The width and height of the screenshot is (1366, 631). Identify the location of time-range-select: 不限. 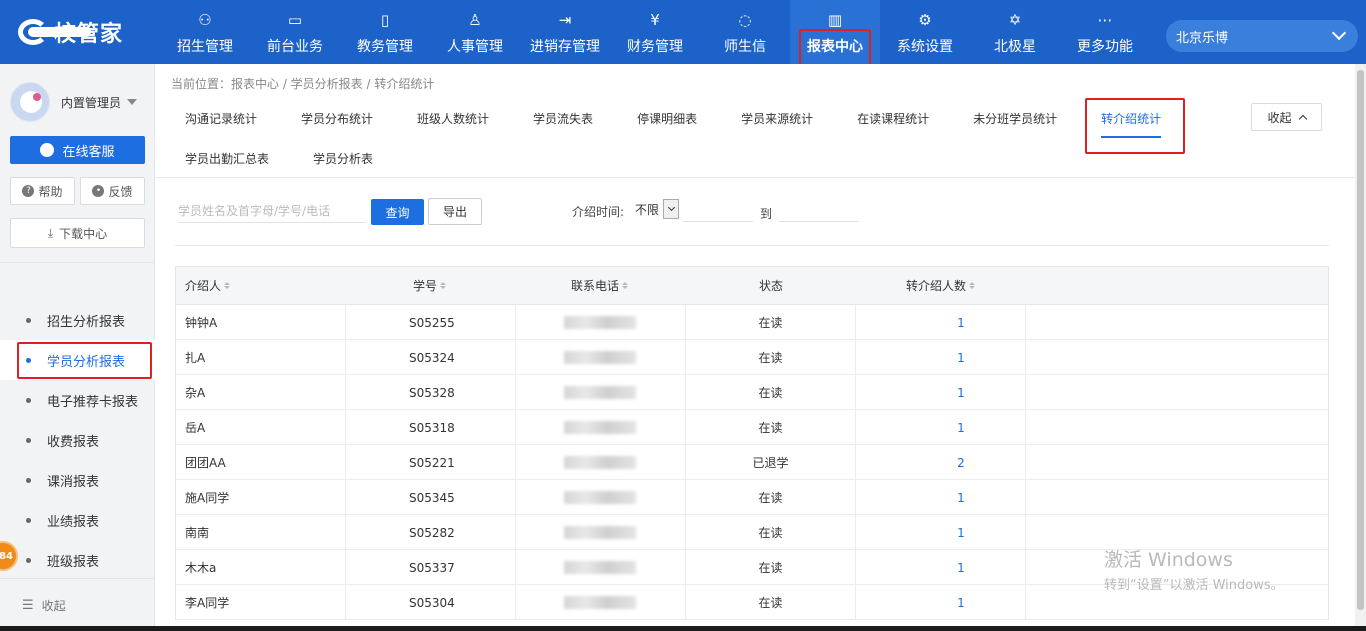
(659, 209).